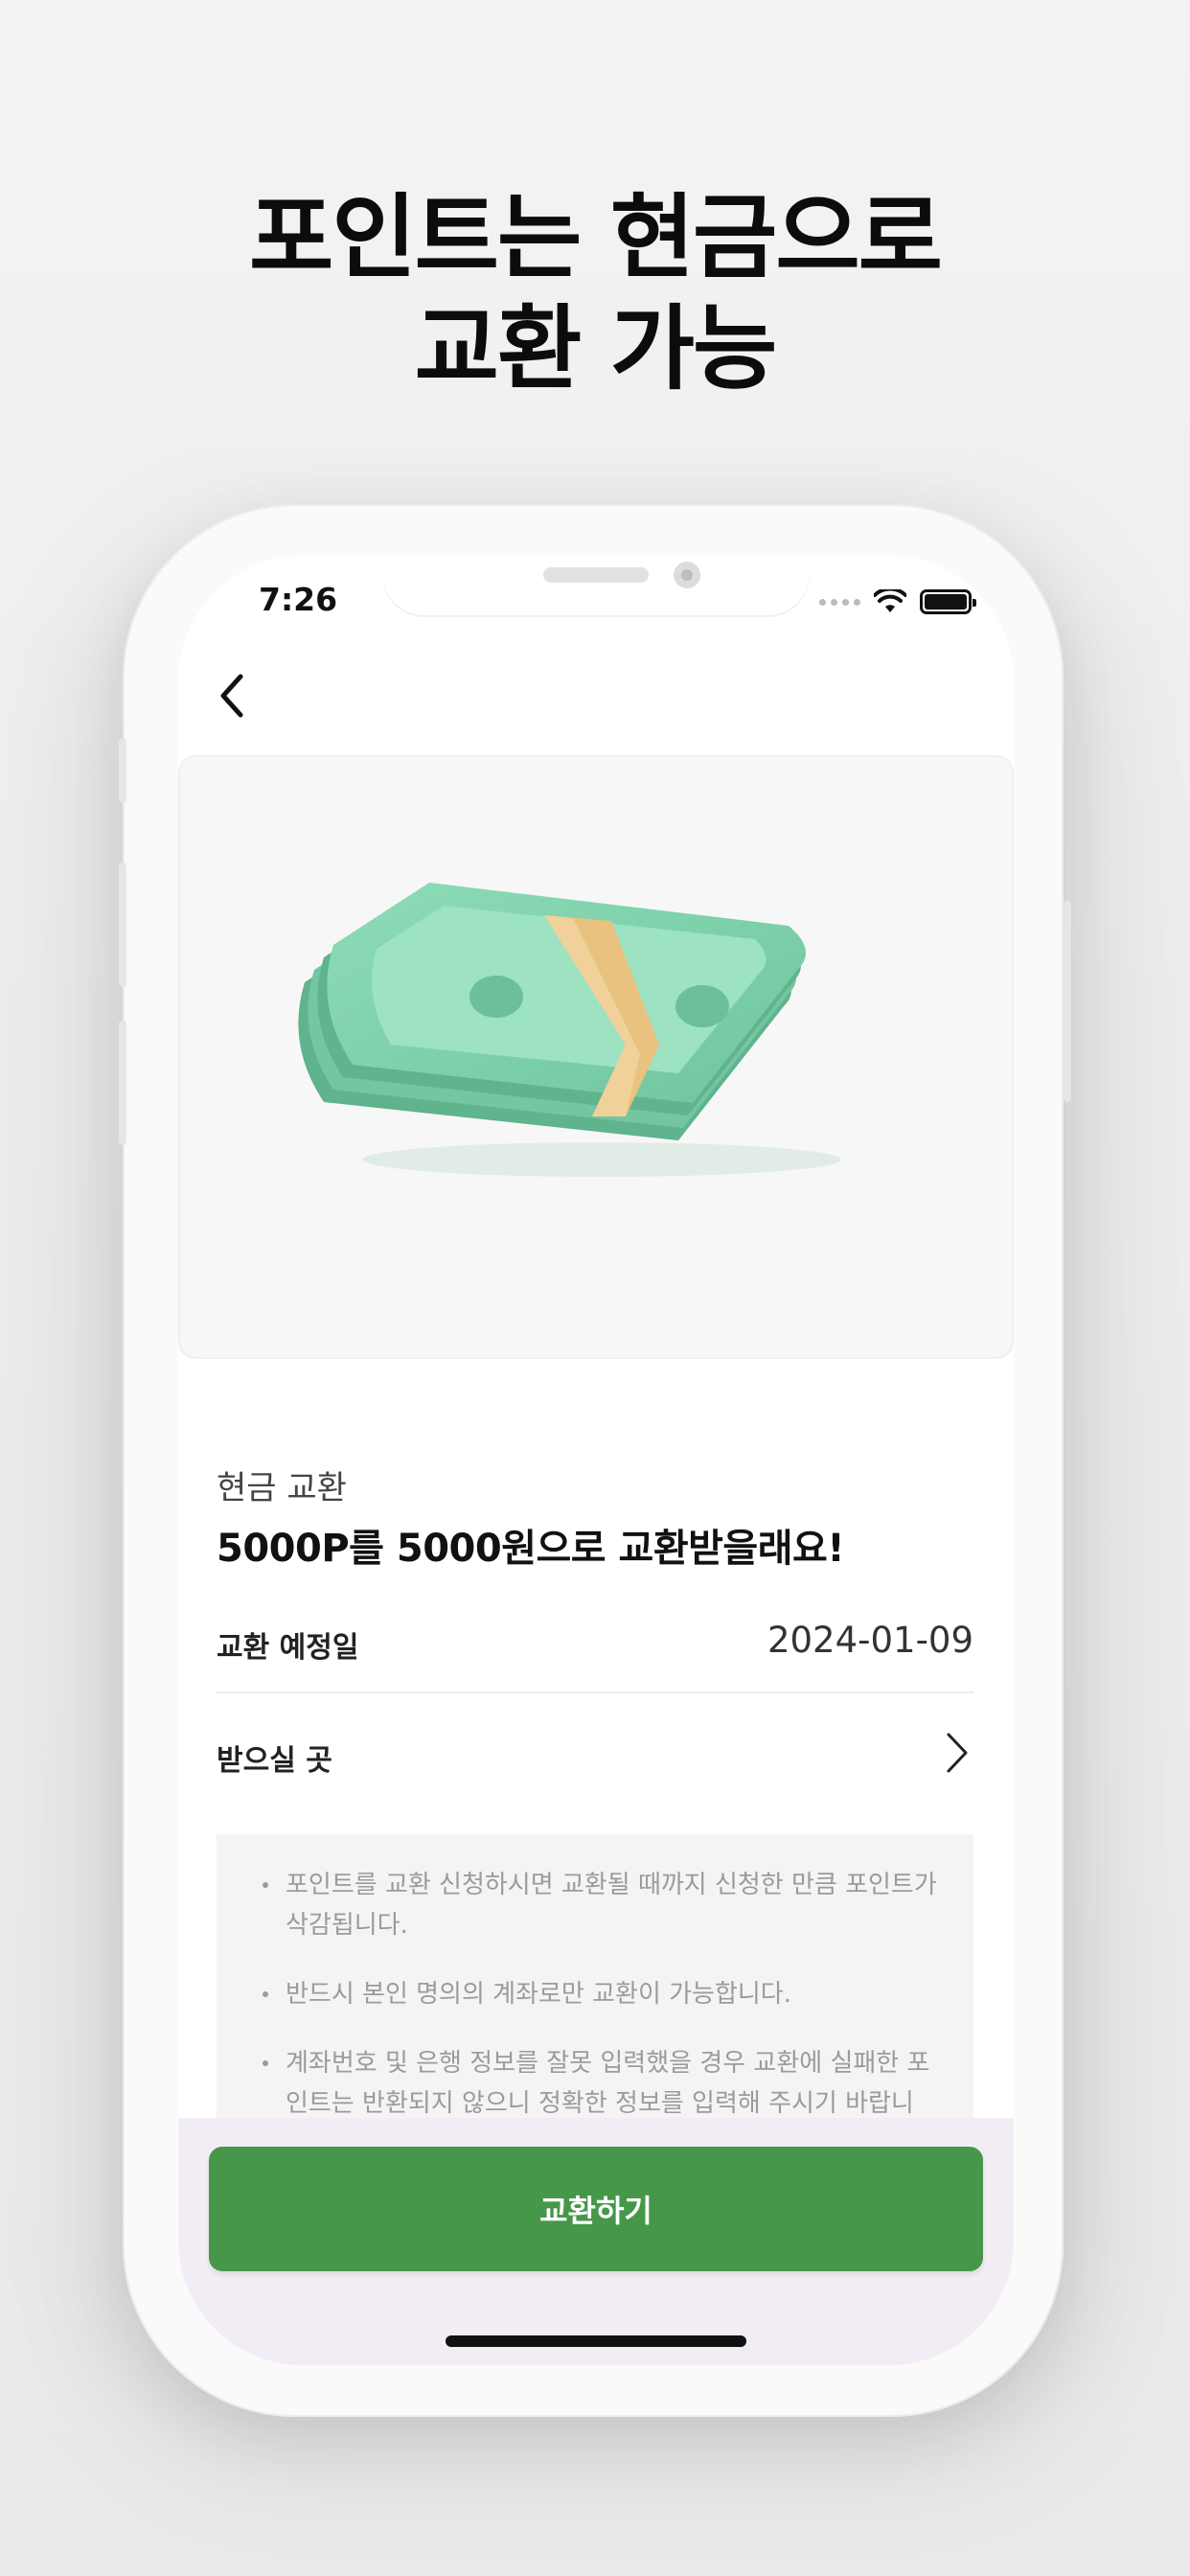  Describe the element at coordinates (596, 2341) in the screenshot. I see `home-indicator` at that location.